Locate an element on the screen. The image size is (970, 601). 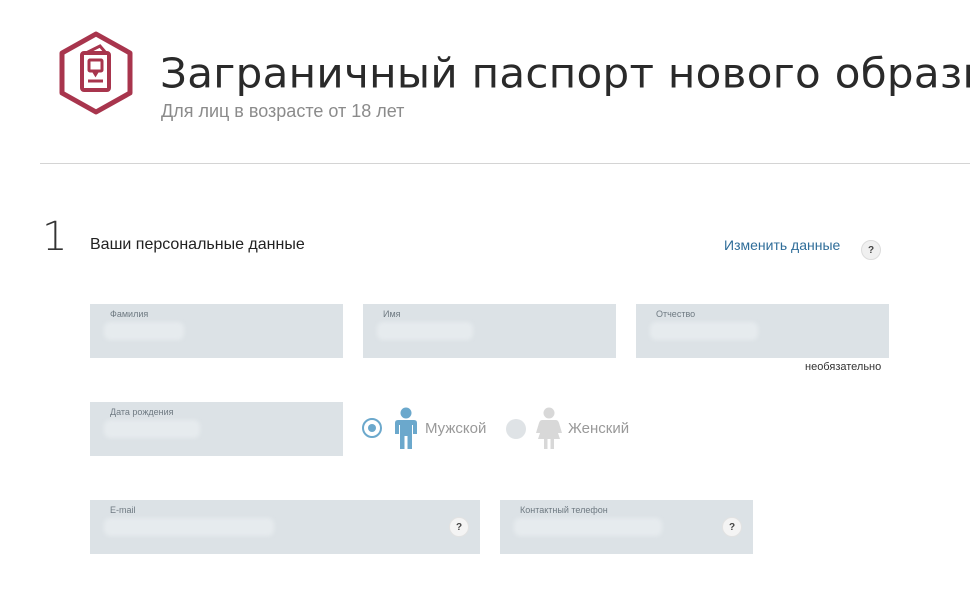
birth-date-label: Дата рождения is located at coordinates (142, 412).